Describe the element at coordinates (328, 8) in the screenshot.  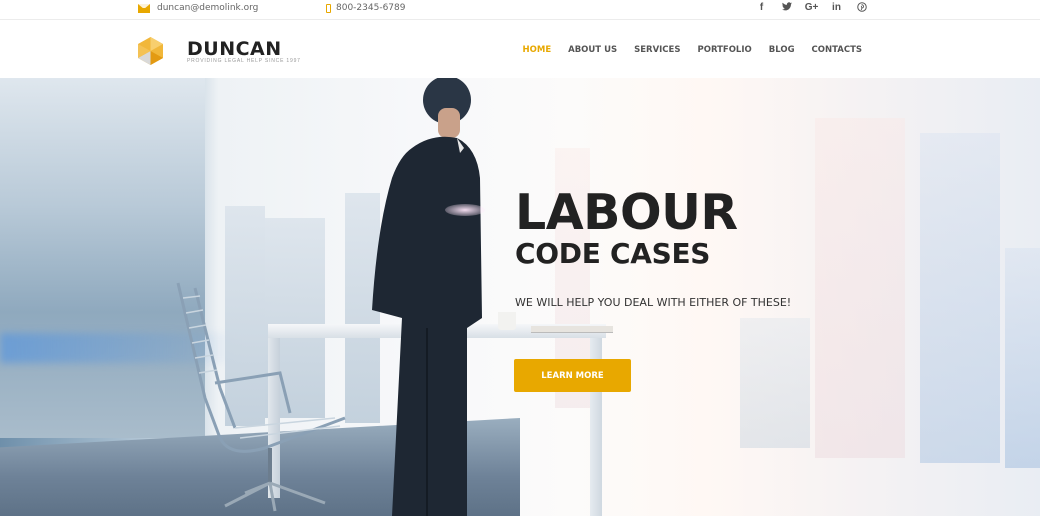
I see `phone-icon` at that location.